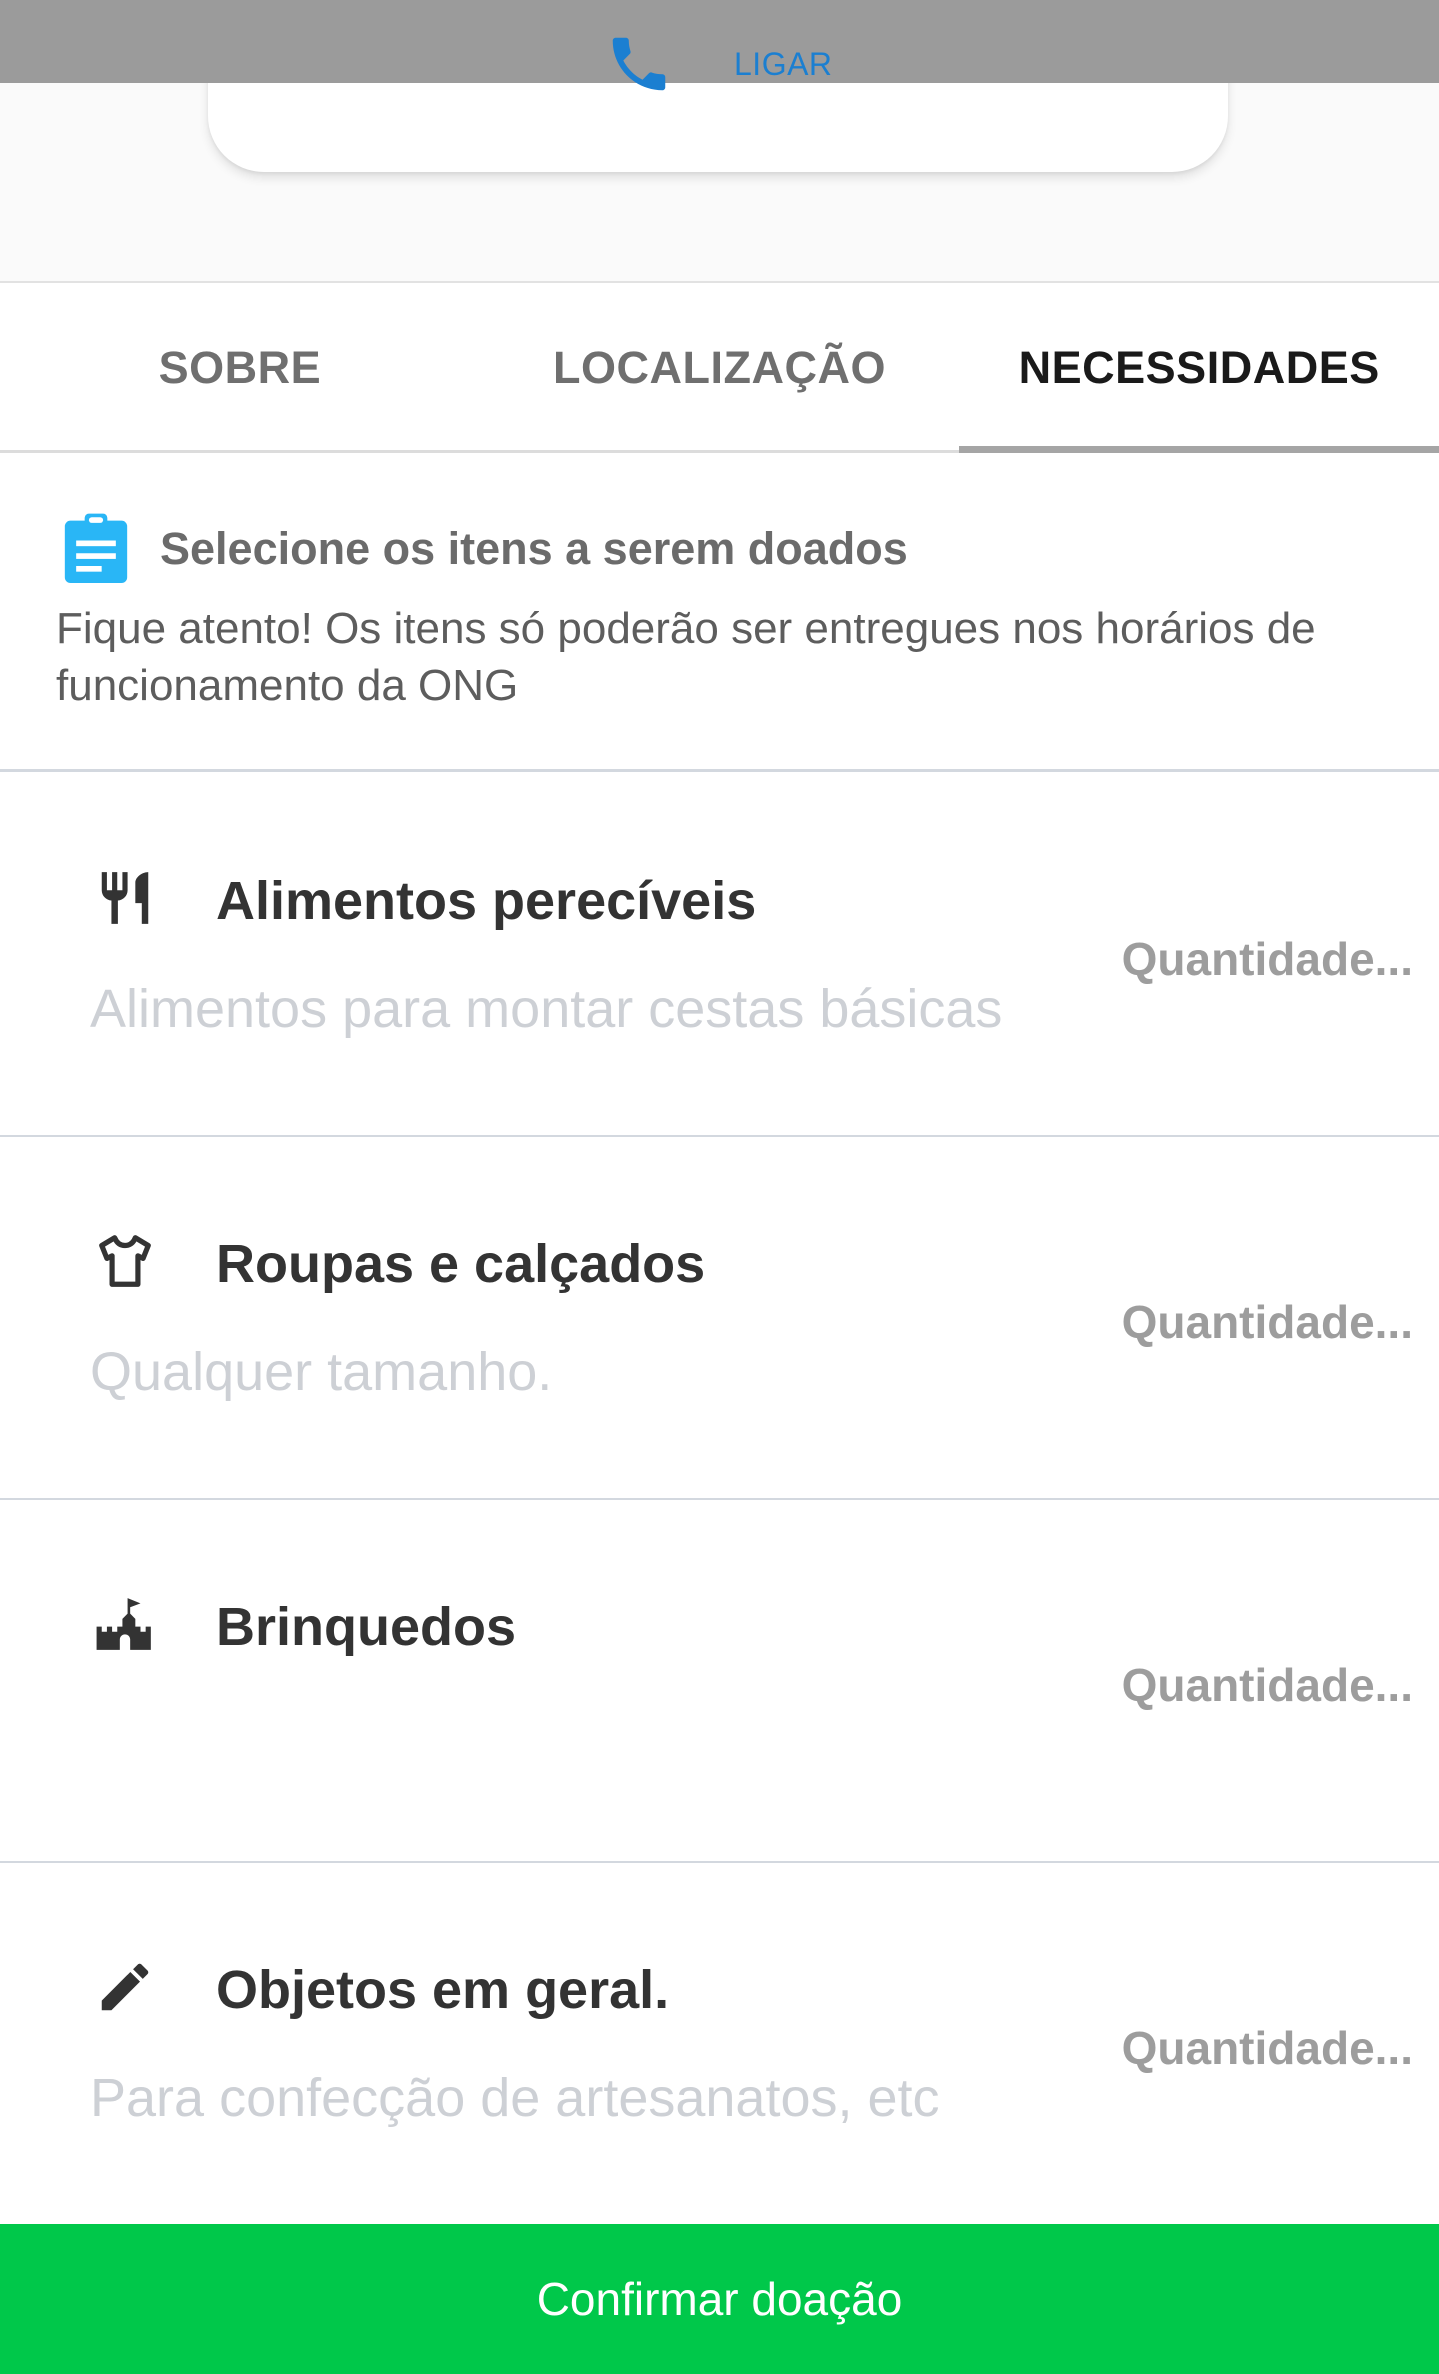 This screenshot has height=2374, width=1439. I want to click on need-item-description: Qualquer tamanho., so click(321, 1372).